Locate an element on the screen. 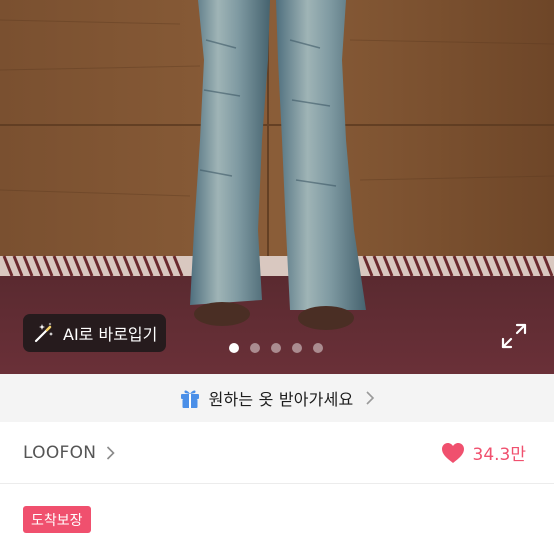 This screenshot has height=554, width=554. image-pagination is located at coordinates (276, 348).